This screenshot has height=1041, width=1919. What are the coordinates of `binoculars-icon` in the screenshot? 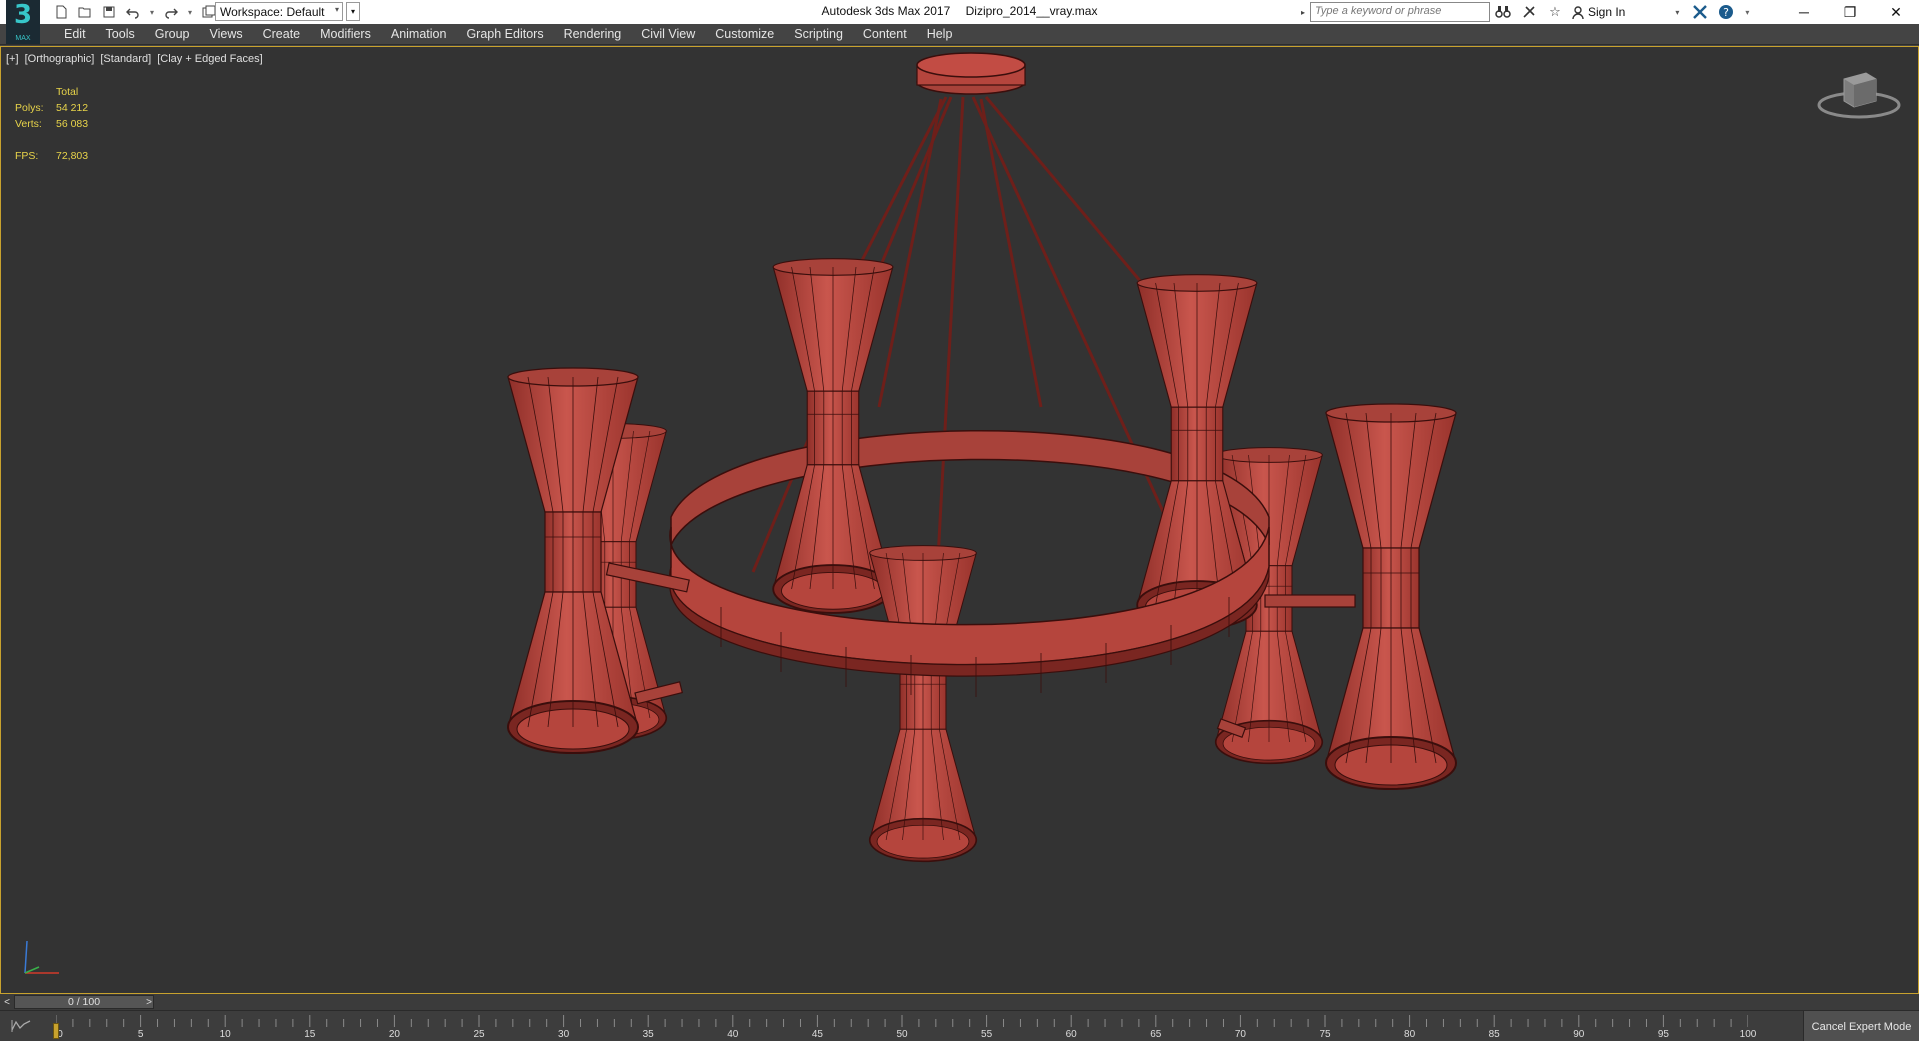 It's located at (1503, 12).